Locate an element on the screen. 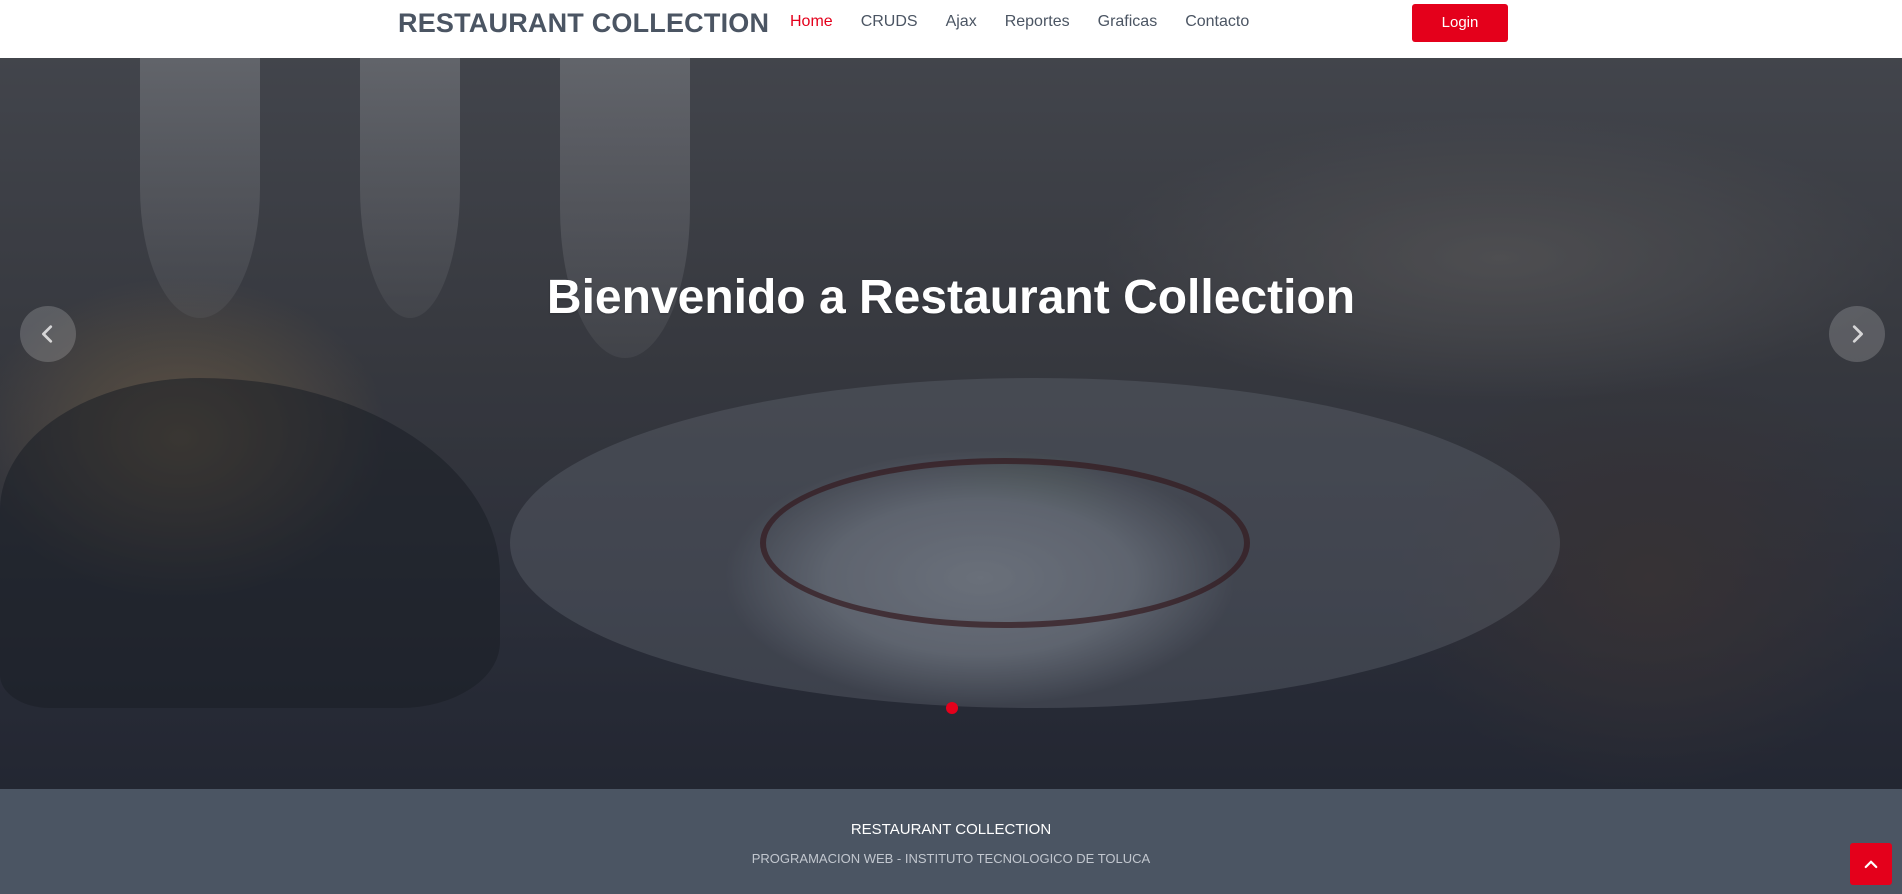 Image resolution: width=1902 pixels, height=894 pixels. nav-item-reportes: Reportes is located at coordinates (1037, 22).